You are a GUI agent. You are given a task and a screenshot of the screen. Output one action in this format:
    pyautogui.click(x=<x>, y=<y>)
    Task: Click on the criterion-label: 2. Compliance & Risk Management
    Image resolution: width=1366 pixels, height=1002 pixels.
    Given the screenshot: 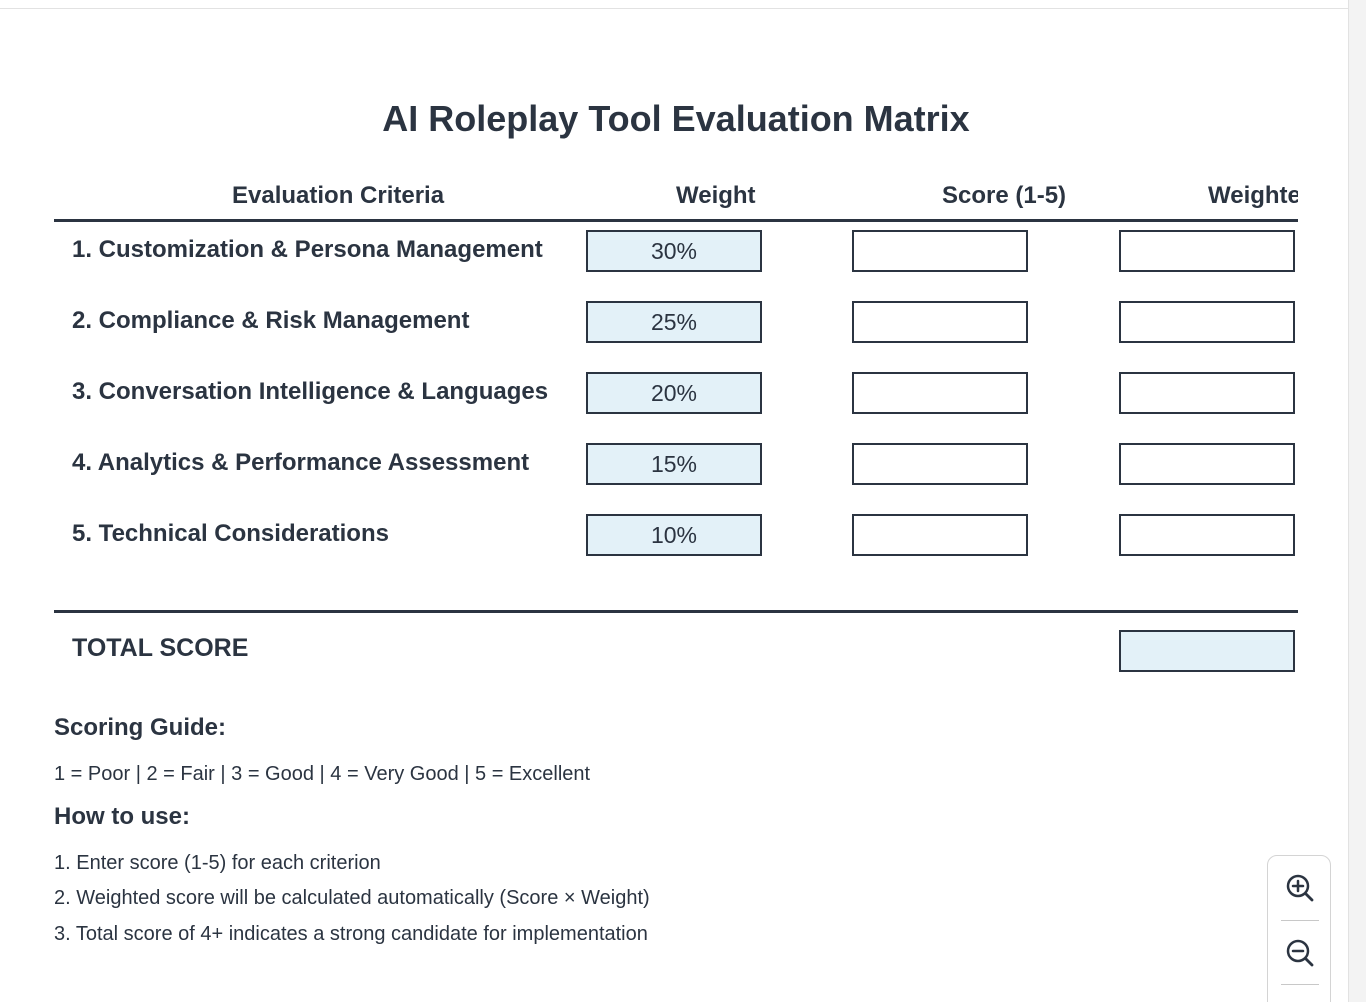 What is the action you would take?
    pyautogui.click(x=271, y=320)
    